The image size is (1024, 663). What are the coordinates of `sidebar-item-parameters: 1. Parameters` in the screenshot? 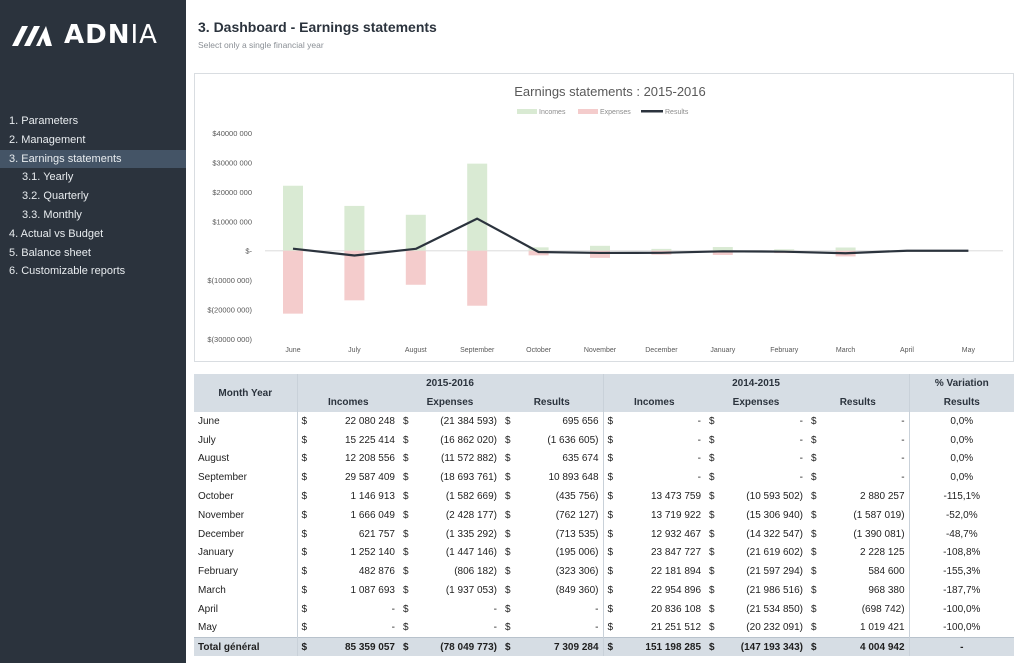 It's located at (93, 121).